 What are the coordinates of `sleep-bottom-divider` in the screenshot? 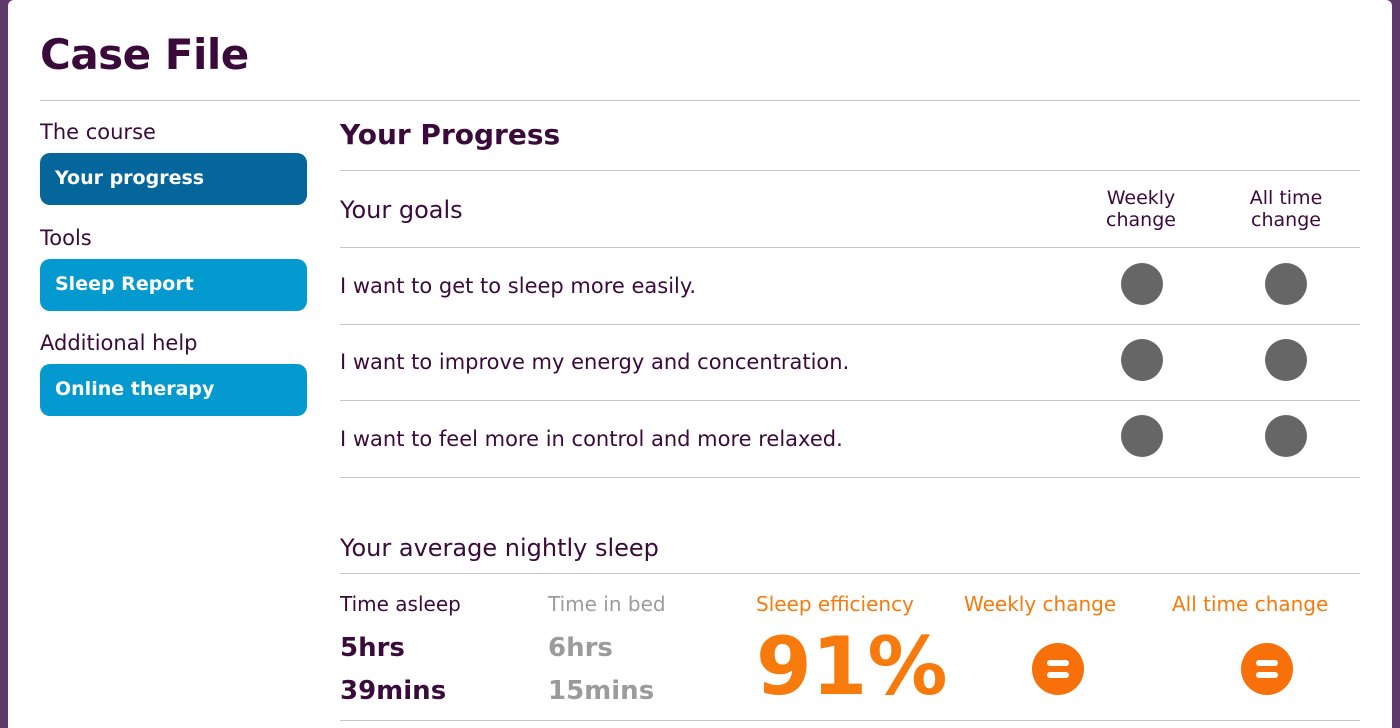 It's located at (850, 720).